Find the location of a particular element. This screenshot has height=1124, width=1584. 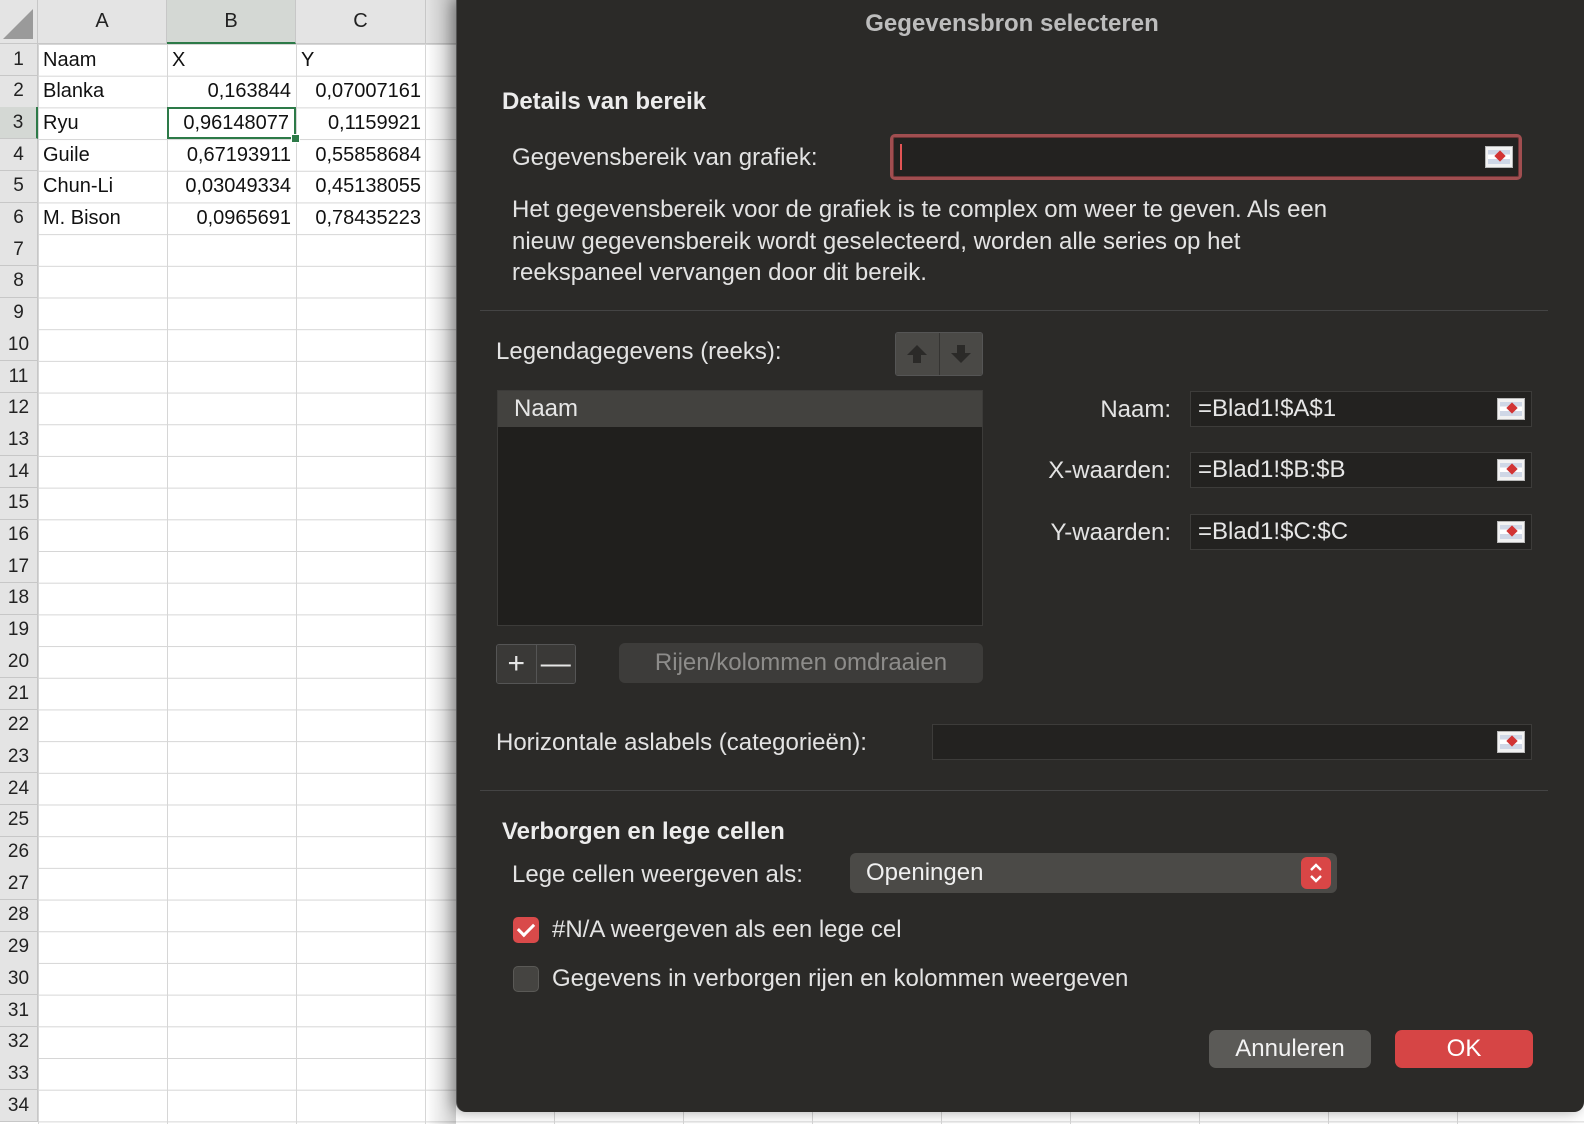

add-remove-series-buttons: + — is located at coordinates (536, 664).